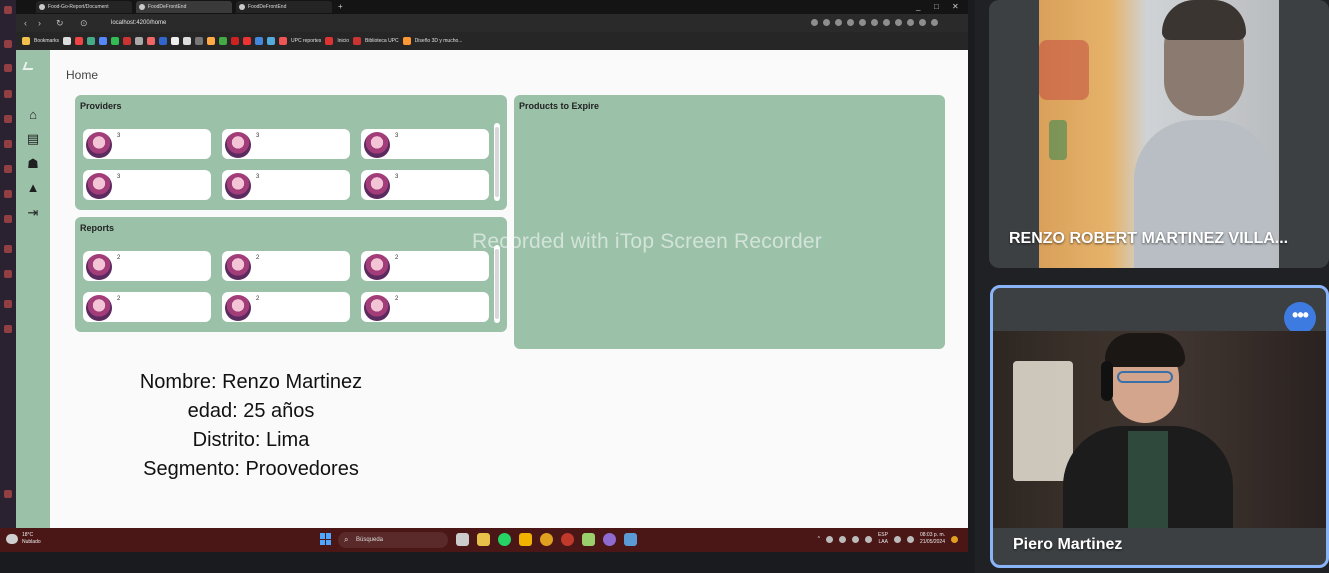 The image size is (1329, 573). What do you see at coordinates (326, 539) in the screenshot?
I see `windows-start-icon` at bounding box center [326, 539].